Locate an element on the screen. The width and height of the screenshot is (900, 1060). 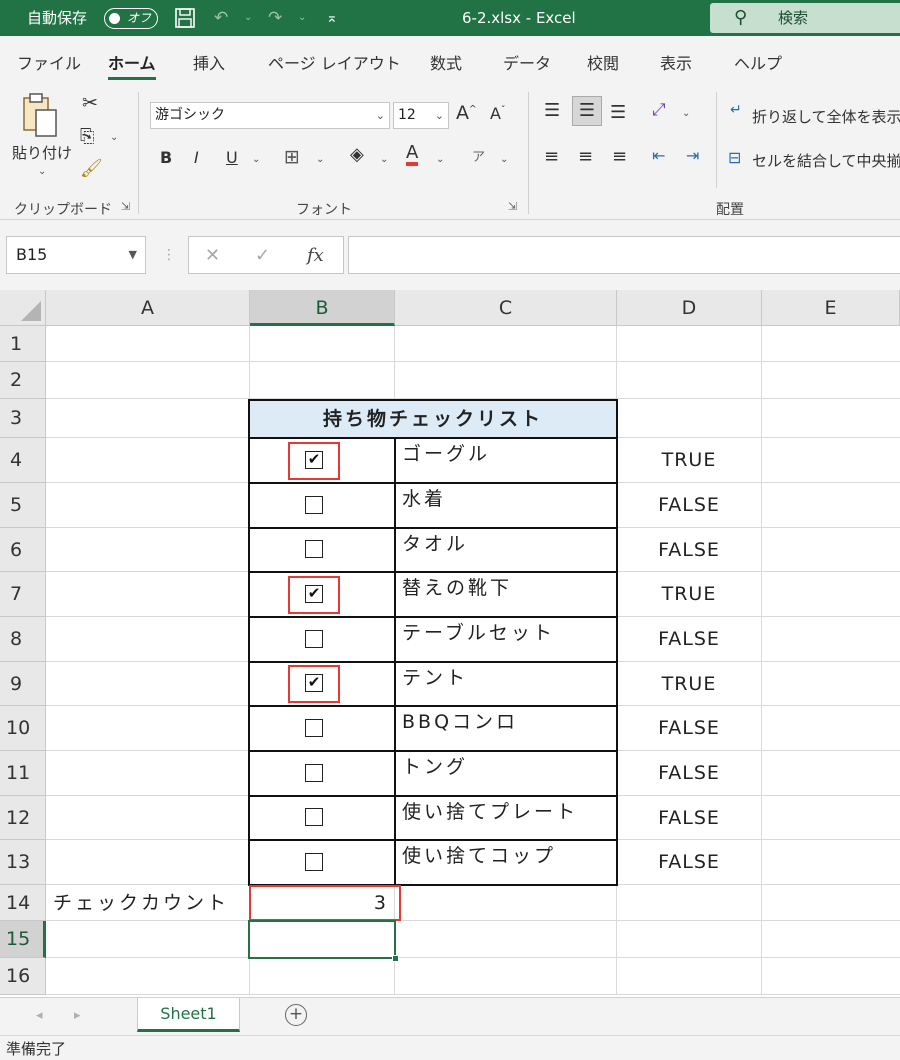
borders-dropdown-icon: ⌄ is located at coordinates (320, 159).